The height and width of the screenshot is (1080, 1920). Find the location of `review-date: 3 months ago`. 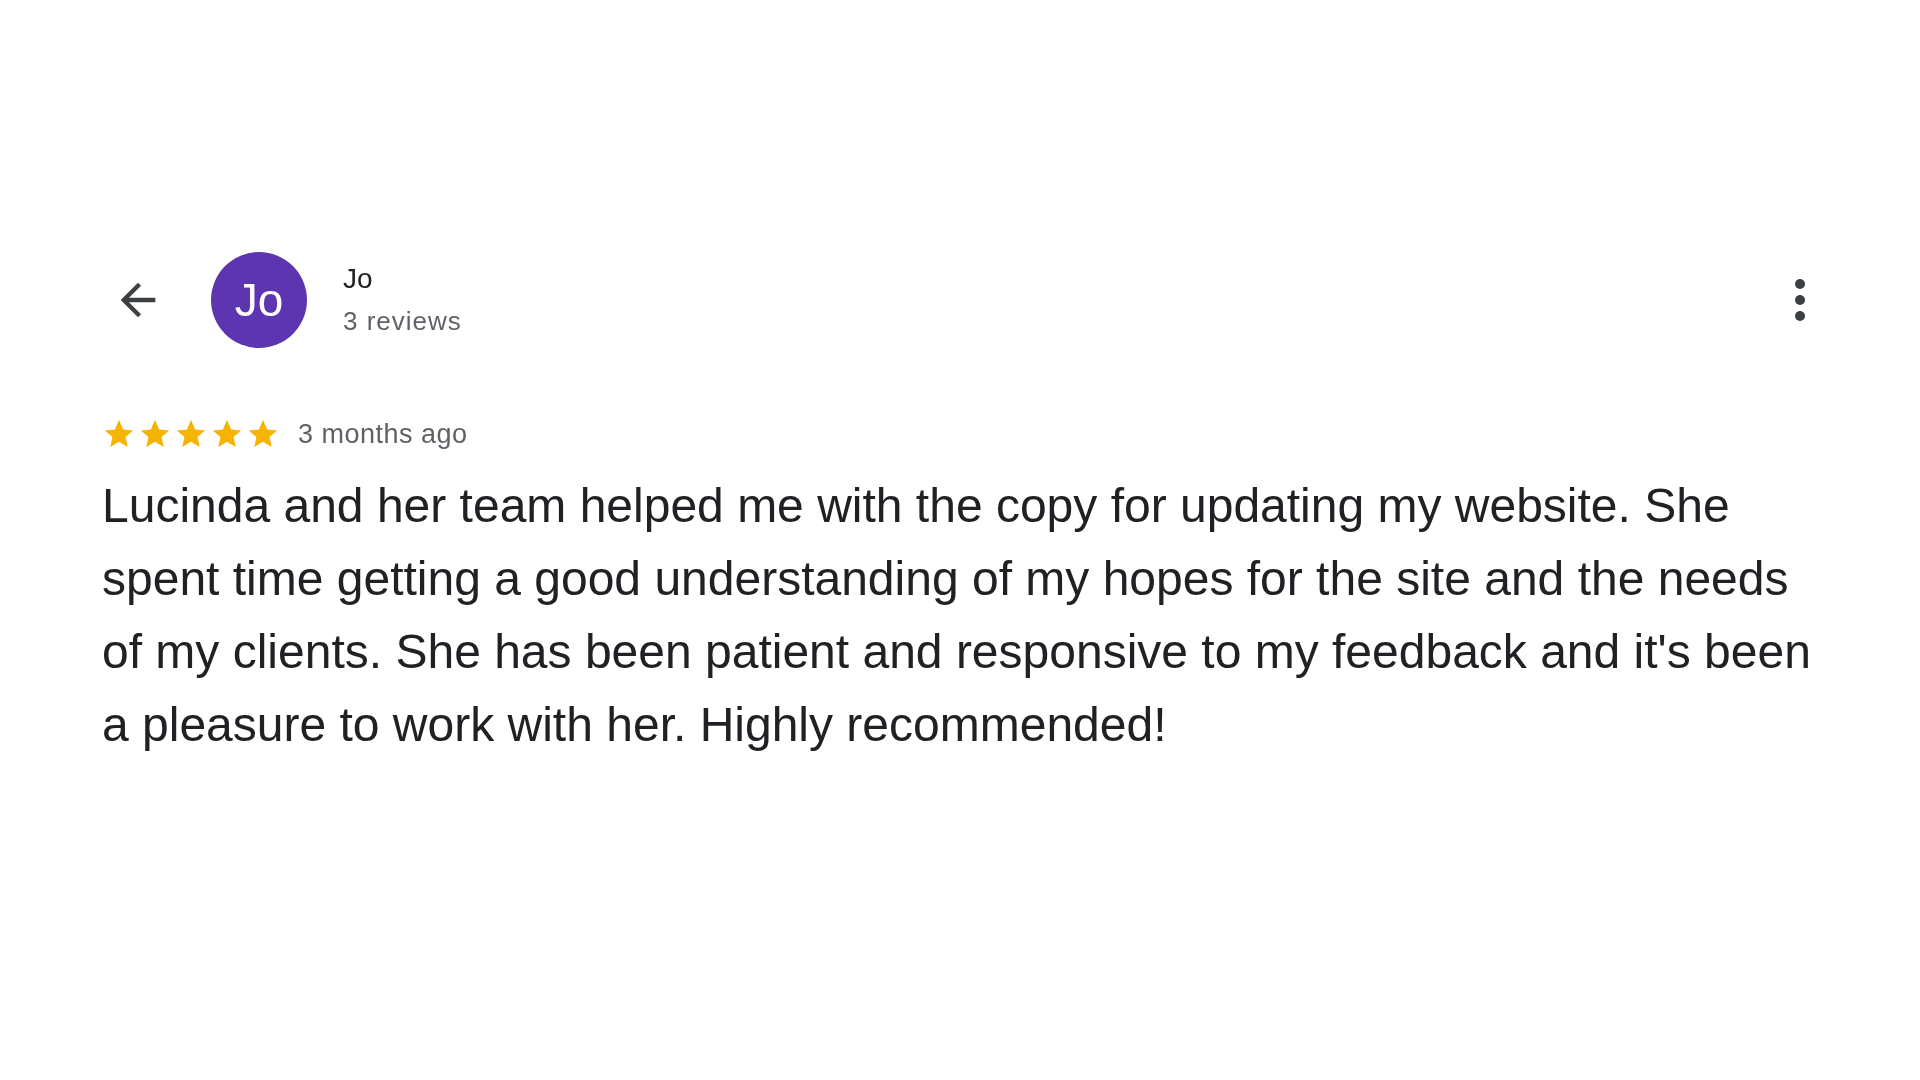

review-date: 3 months ago is located at coordinates (383, 434).